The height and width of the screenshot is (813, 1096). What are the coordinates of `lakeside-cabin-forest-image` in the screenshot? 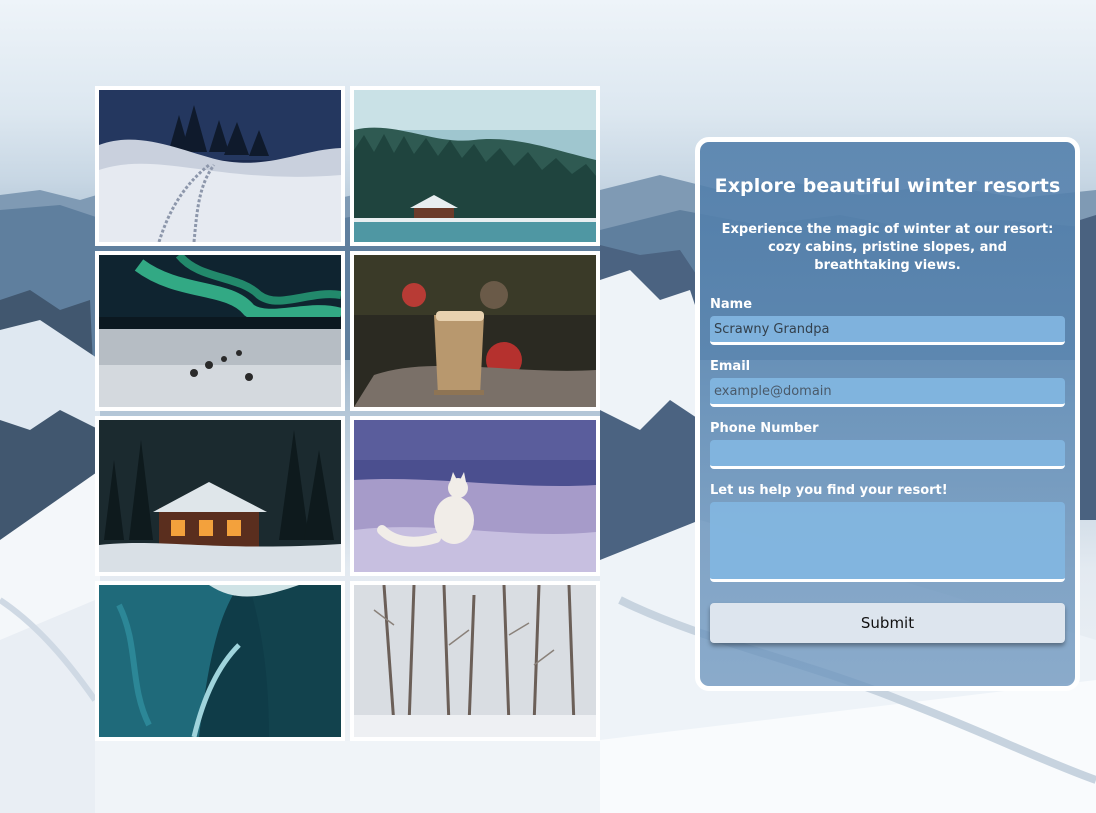 It's located at (475, 166).